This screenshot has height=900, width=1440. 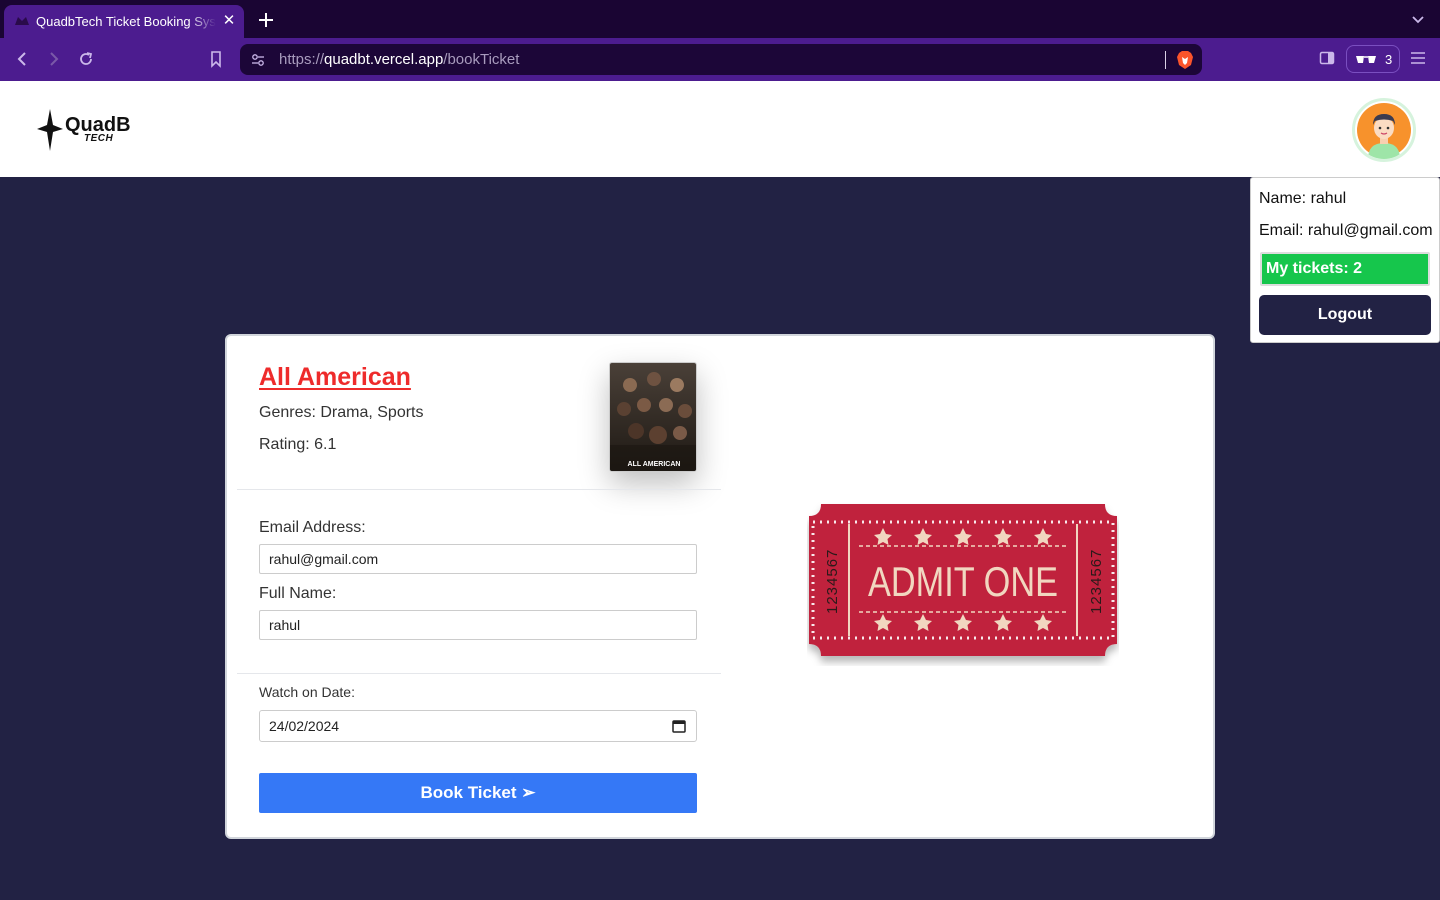 What do you see at coordinates (50, 130) in the screenshot?
I see `logo-mark-icon` at bounding box center [50, 130].